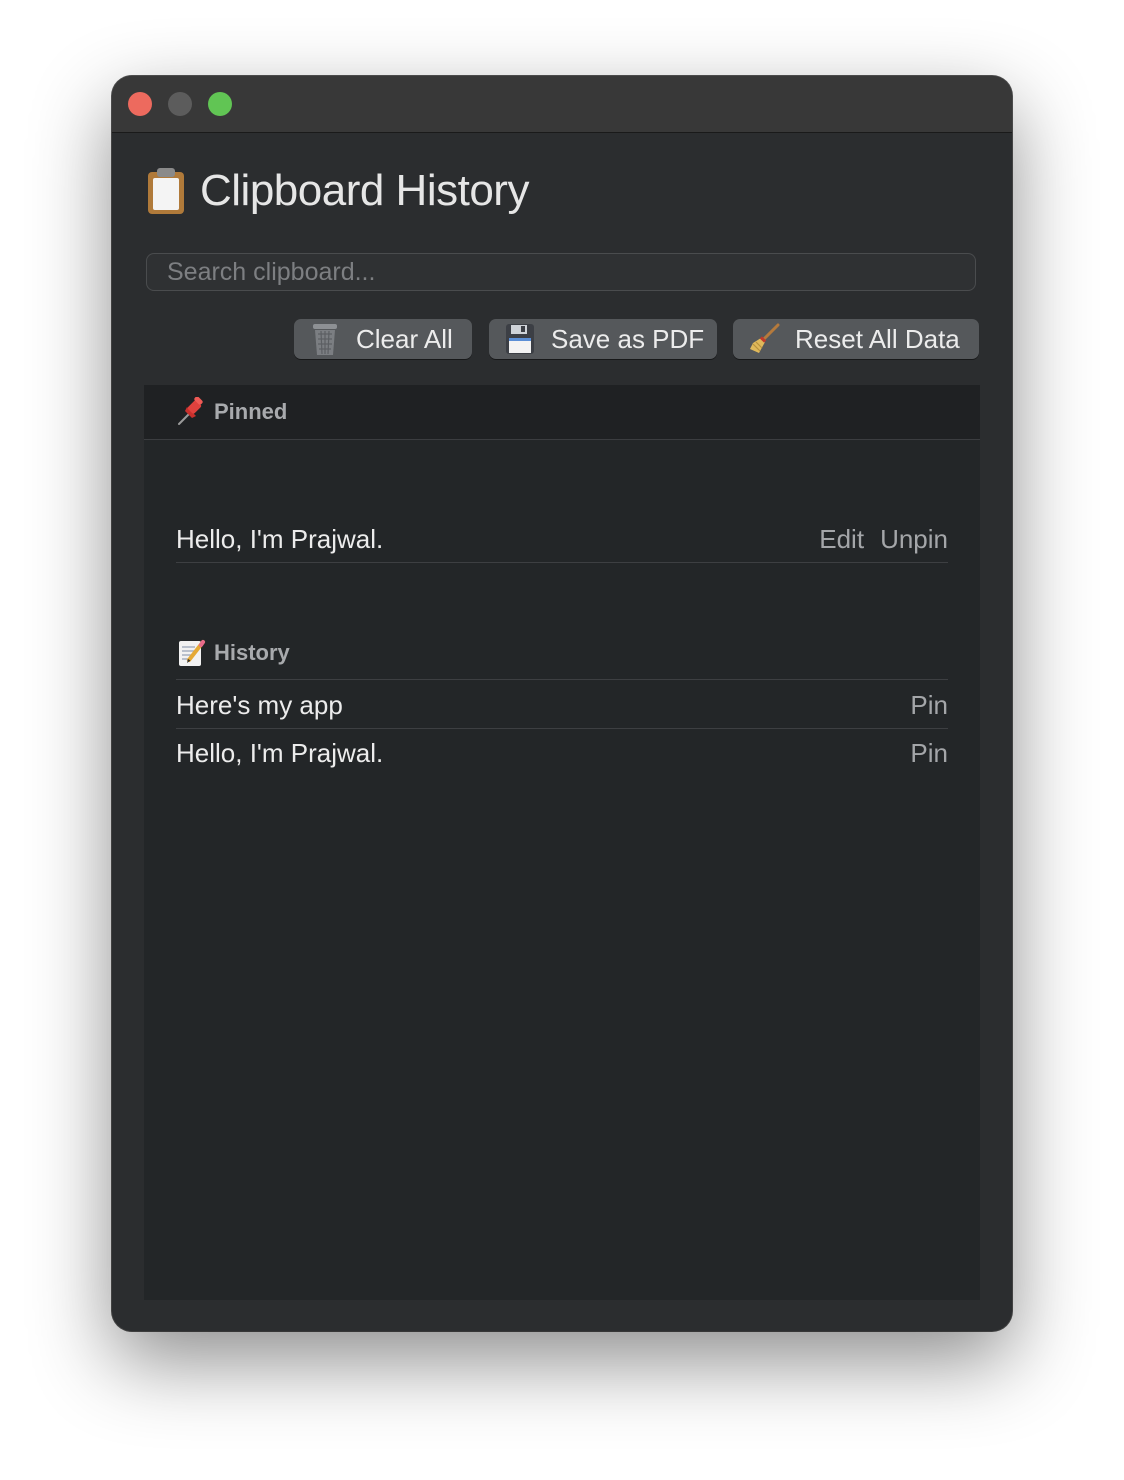  I want to click on pinned-item-text: Hello, I'm Prajwal., so click(280, 539).